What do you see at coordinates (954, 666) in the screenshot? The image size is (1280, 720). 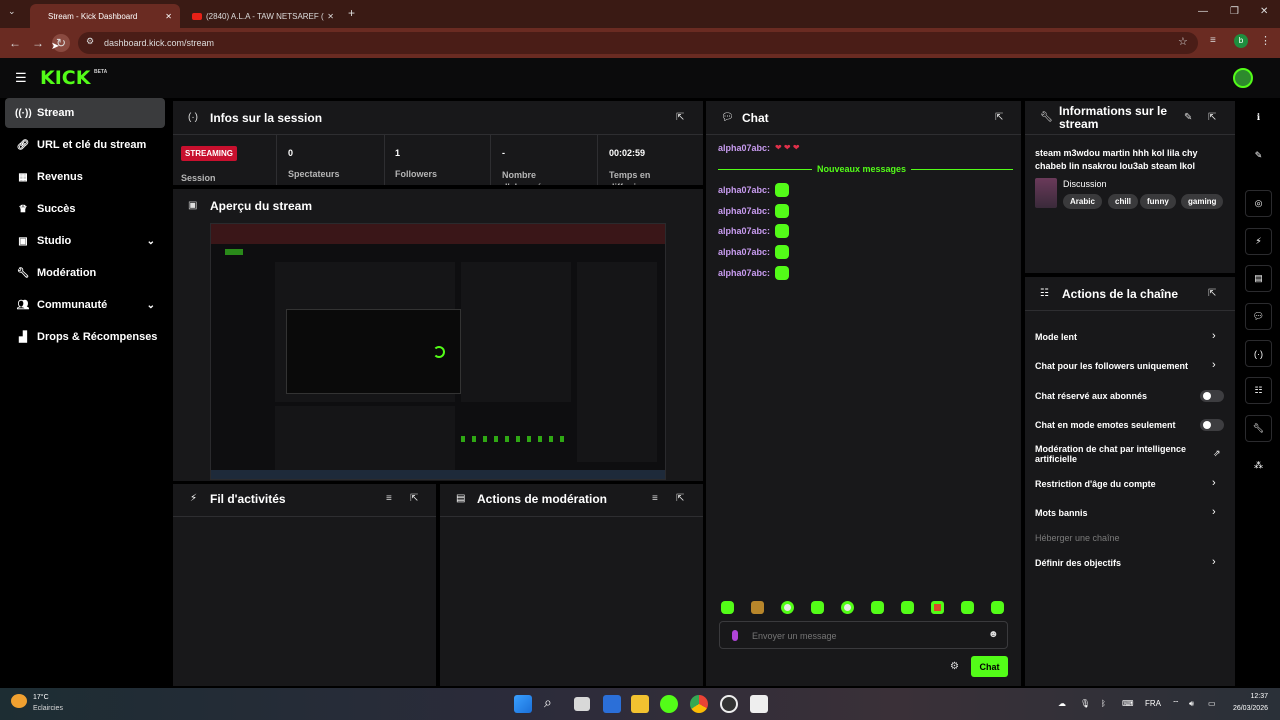 I see `chat-settings-gear-icon: ⚙` at bounding box center [954, 666].